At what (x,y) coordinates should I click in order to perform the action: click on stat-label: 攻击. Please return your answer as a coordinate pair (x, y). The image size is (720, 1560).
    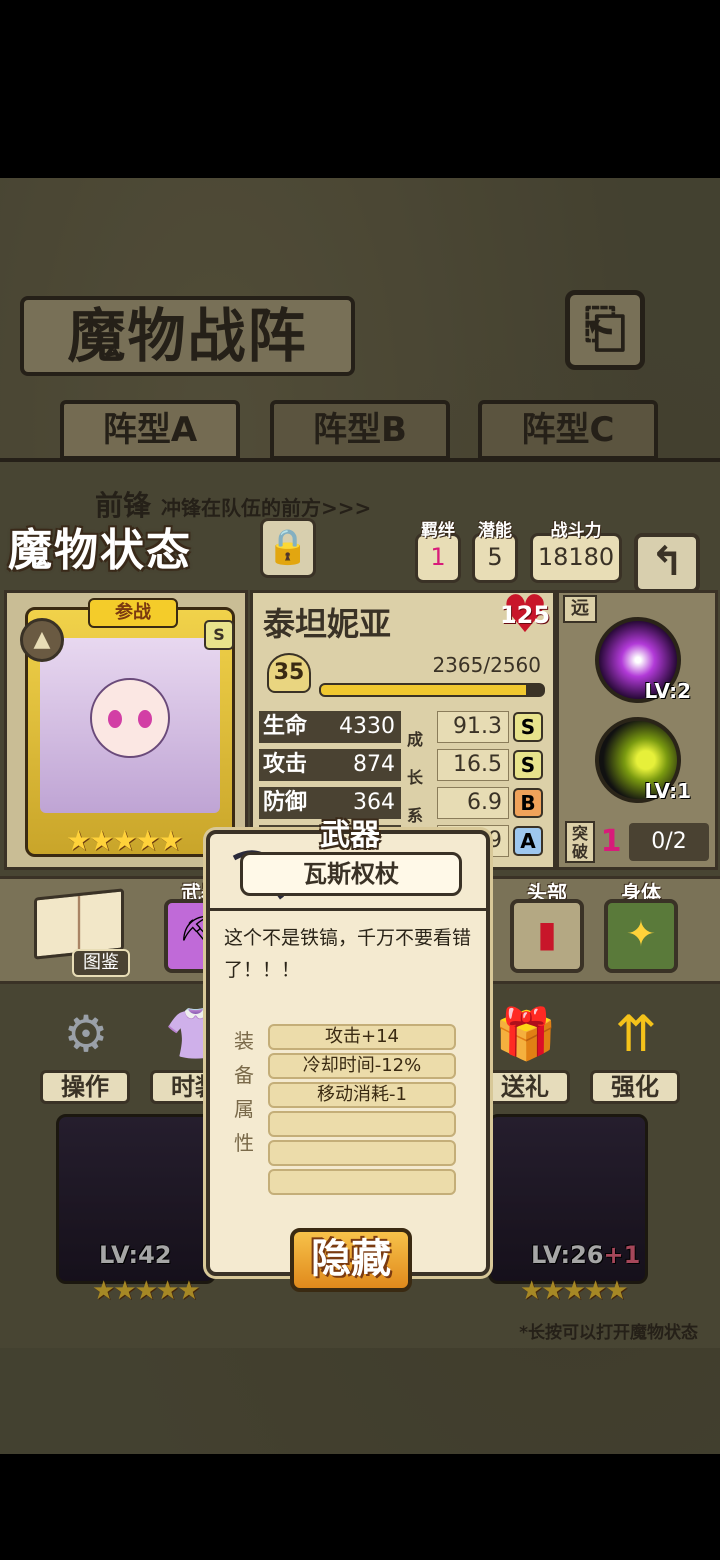
    Looking at the image, I should click on (289, 765).